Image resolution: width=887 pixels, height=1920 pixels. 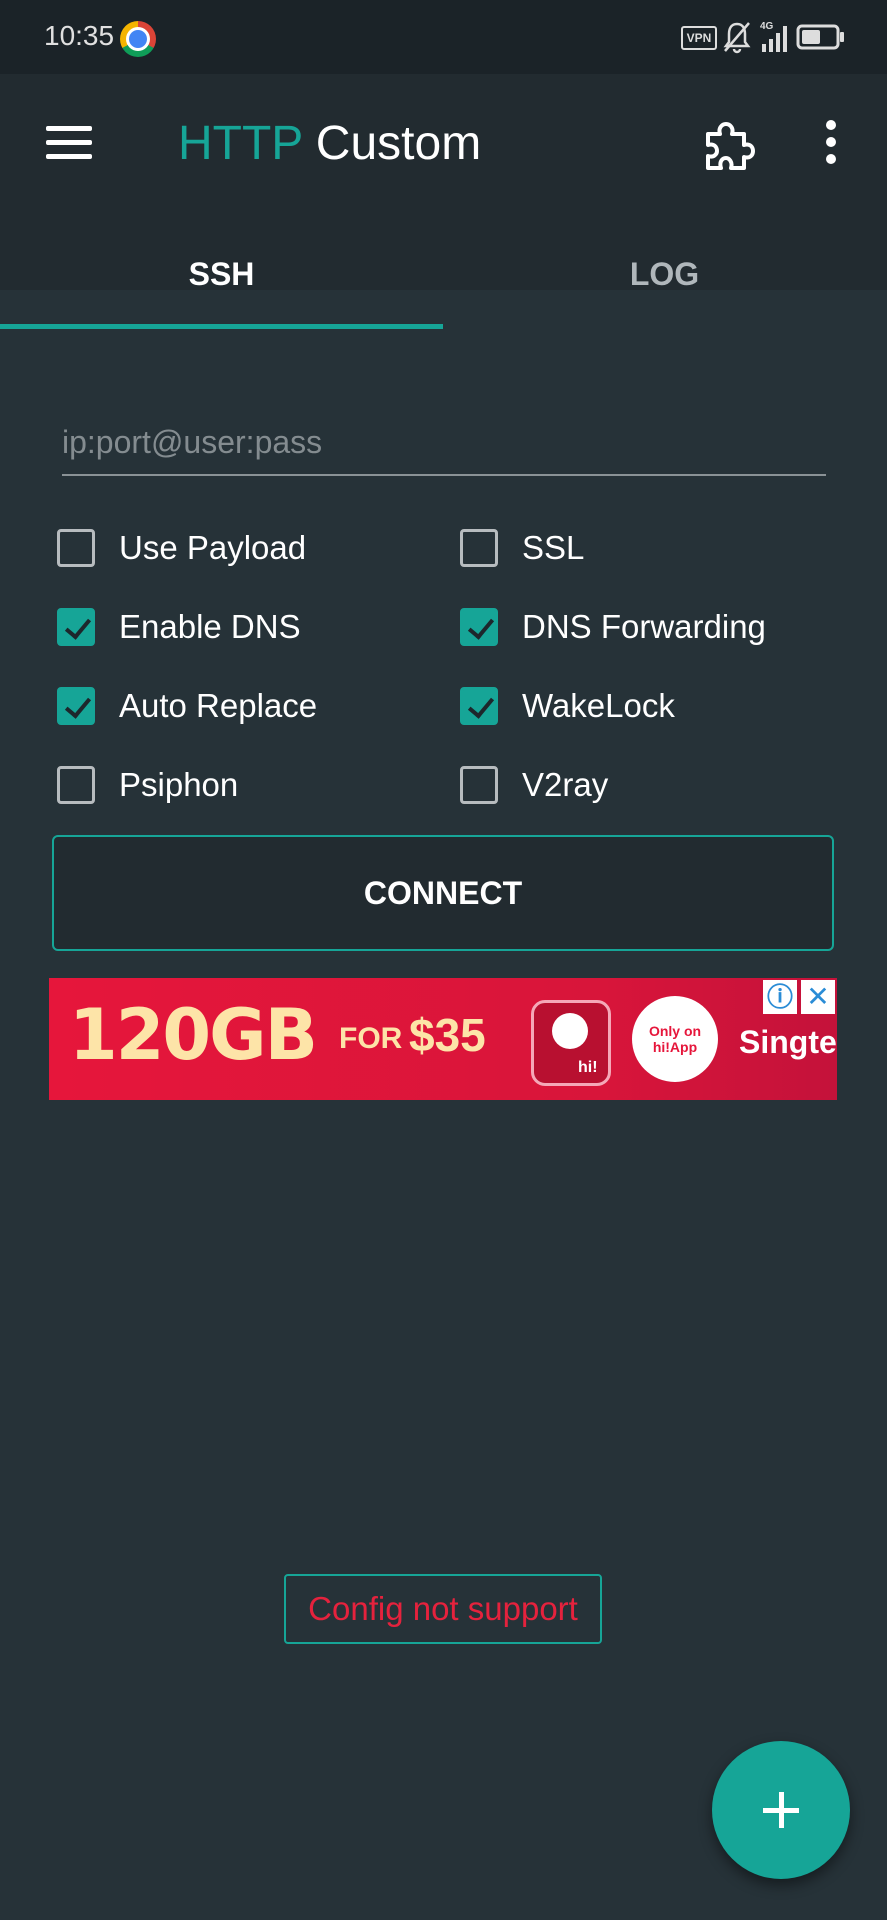 What do you see at coordinates (818, 997) in the screenshot?
I see `close-icon: ✕` at bounding box center [818, 997].